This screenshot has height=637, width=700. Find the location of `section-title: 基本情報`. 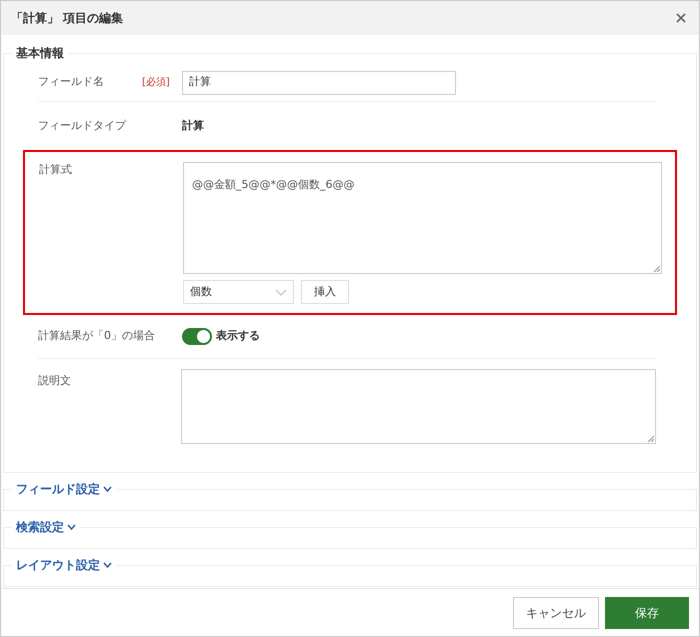

section-title: 基本情報 is located at coordinates (40, 53).